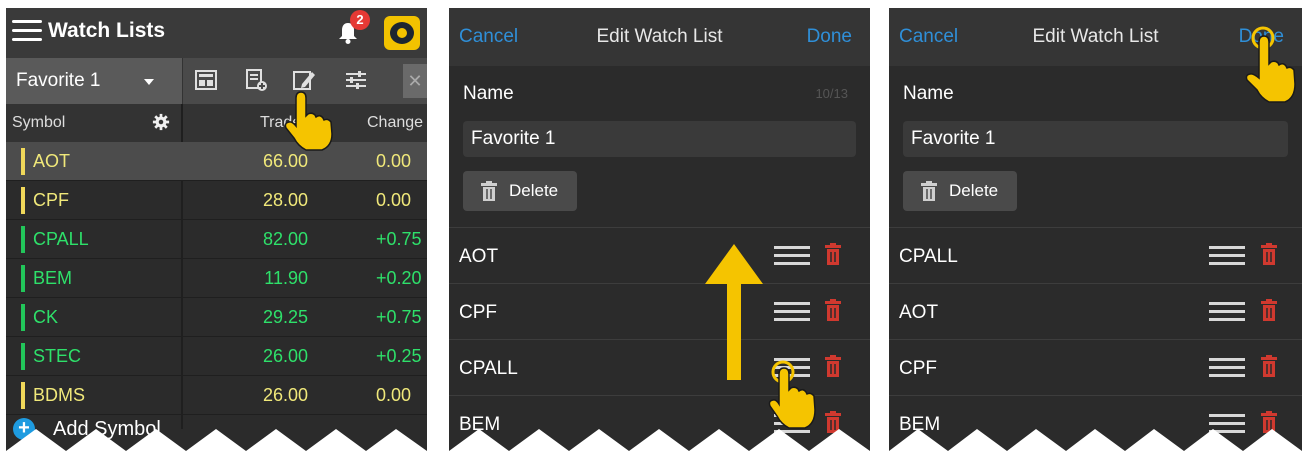  I want to click on table-row: CPALL 82.00 +0.75, so click(216, 239).